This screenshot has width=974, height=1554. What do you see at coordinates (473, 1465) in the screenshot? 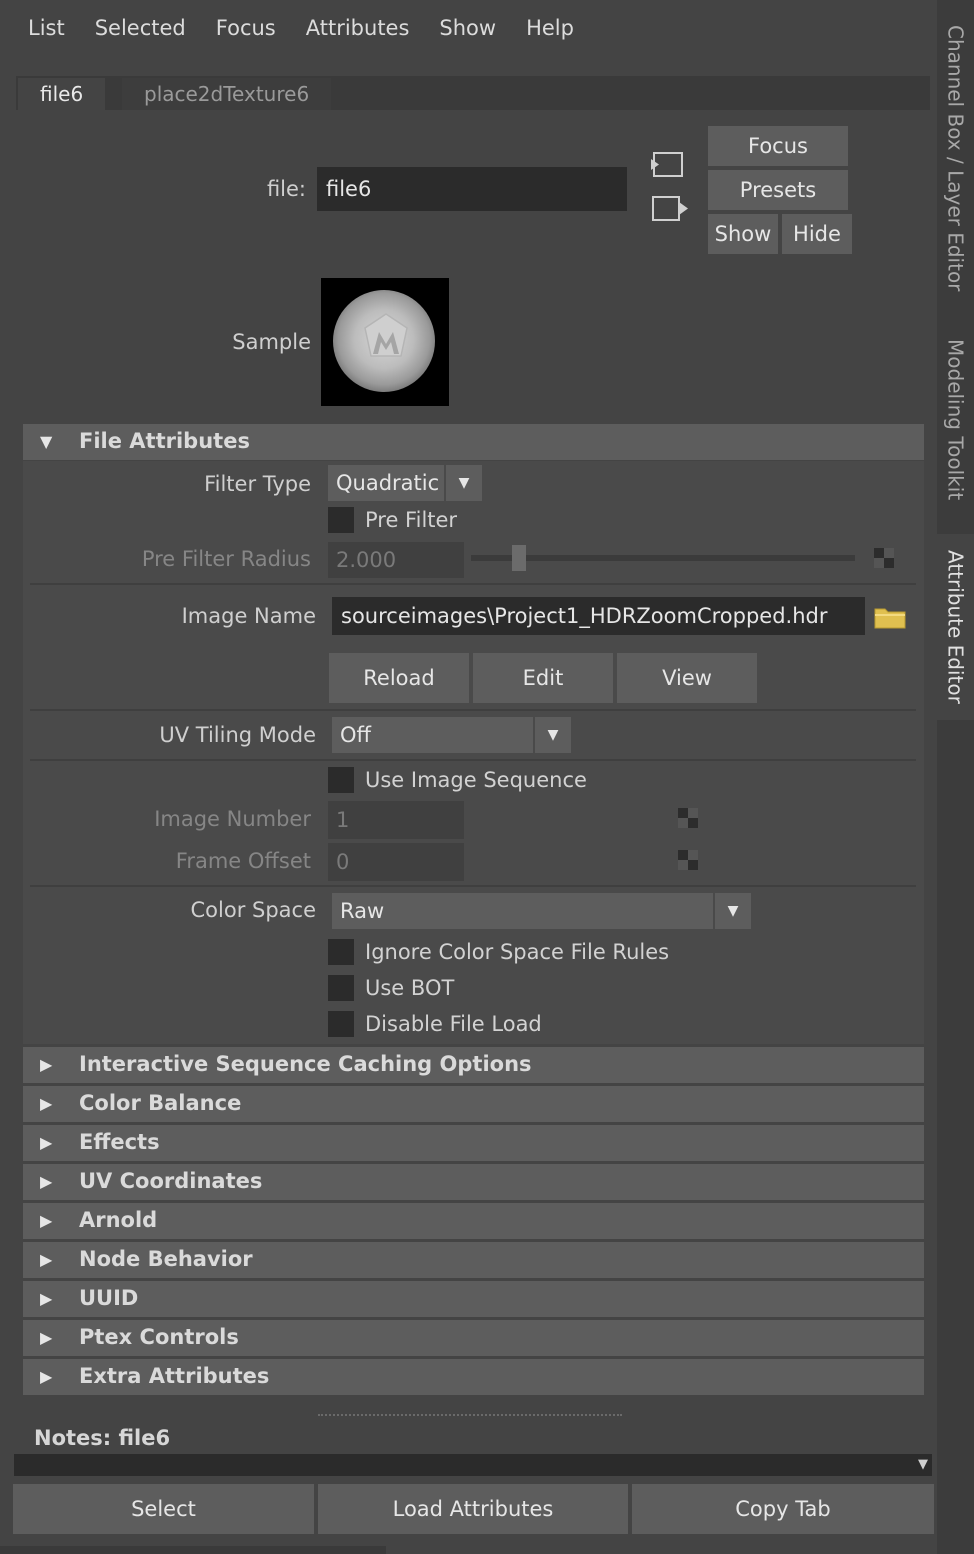
I see `notes-field: ▼` at bounding box center [473, 1465].